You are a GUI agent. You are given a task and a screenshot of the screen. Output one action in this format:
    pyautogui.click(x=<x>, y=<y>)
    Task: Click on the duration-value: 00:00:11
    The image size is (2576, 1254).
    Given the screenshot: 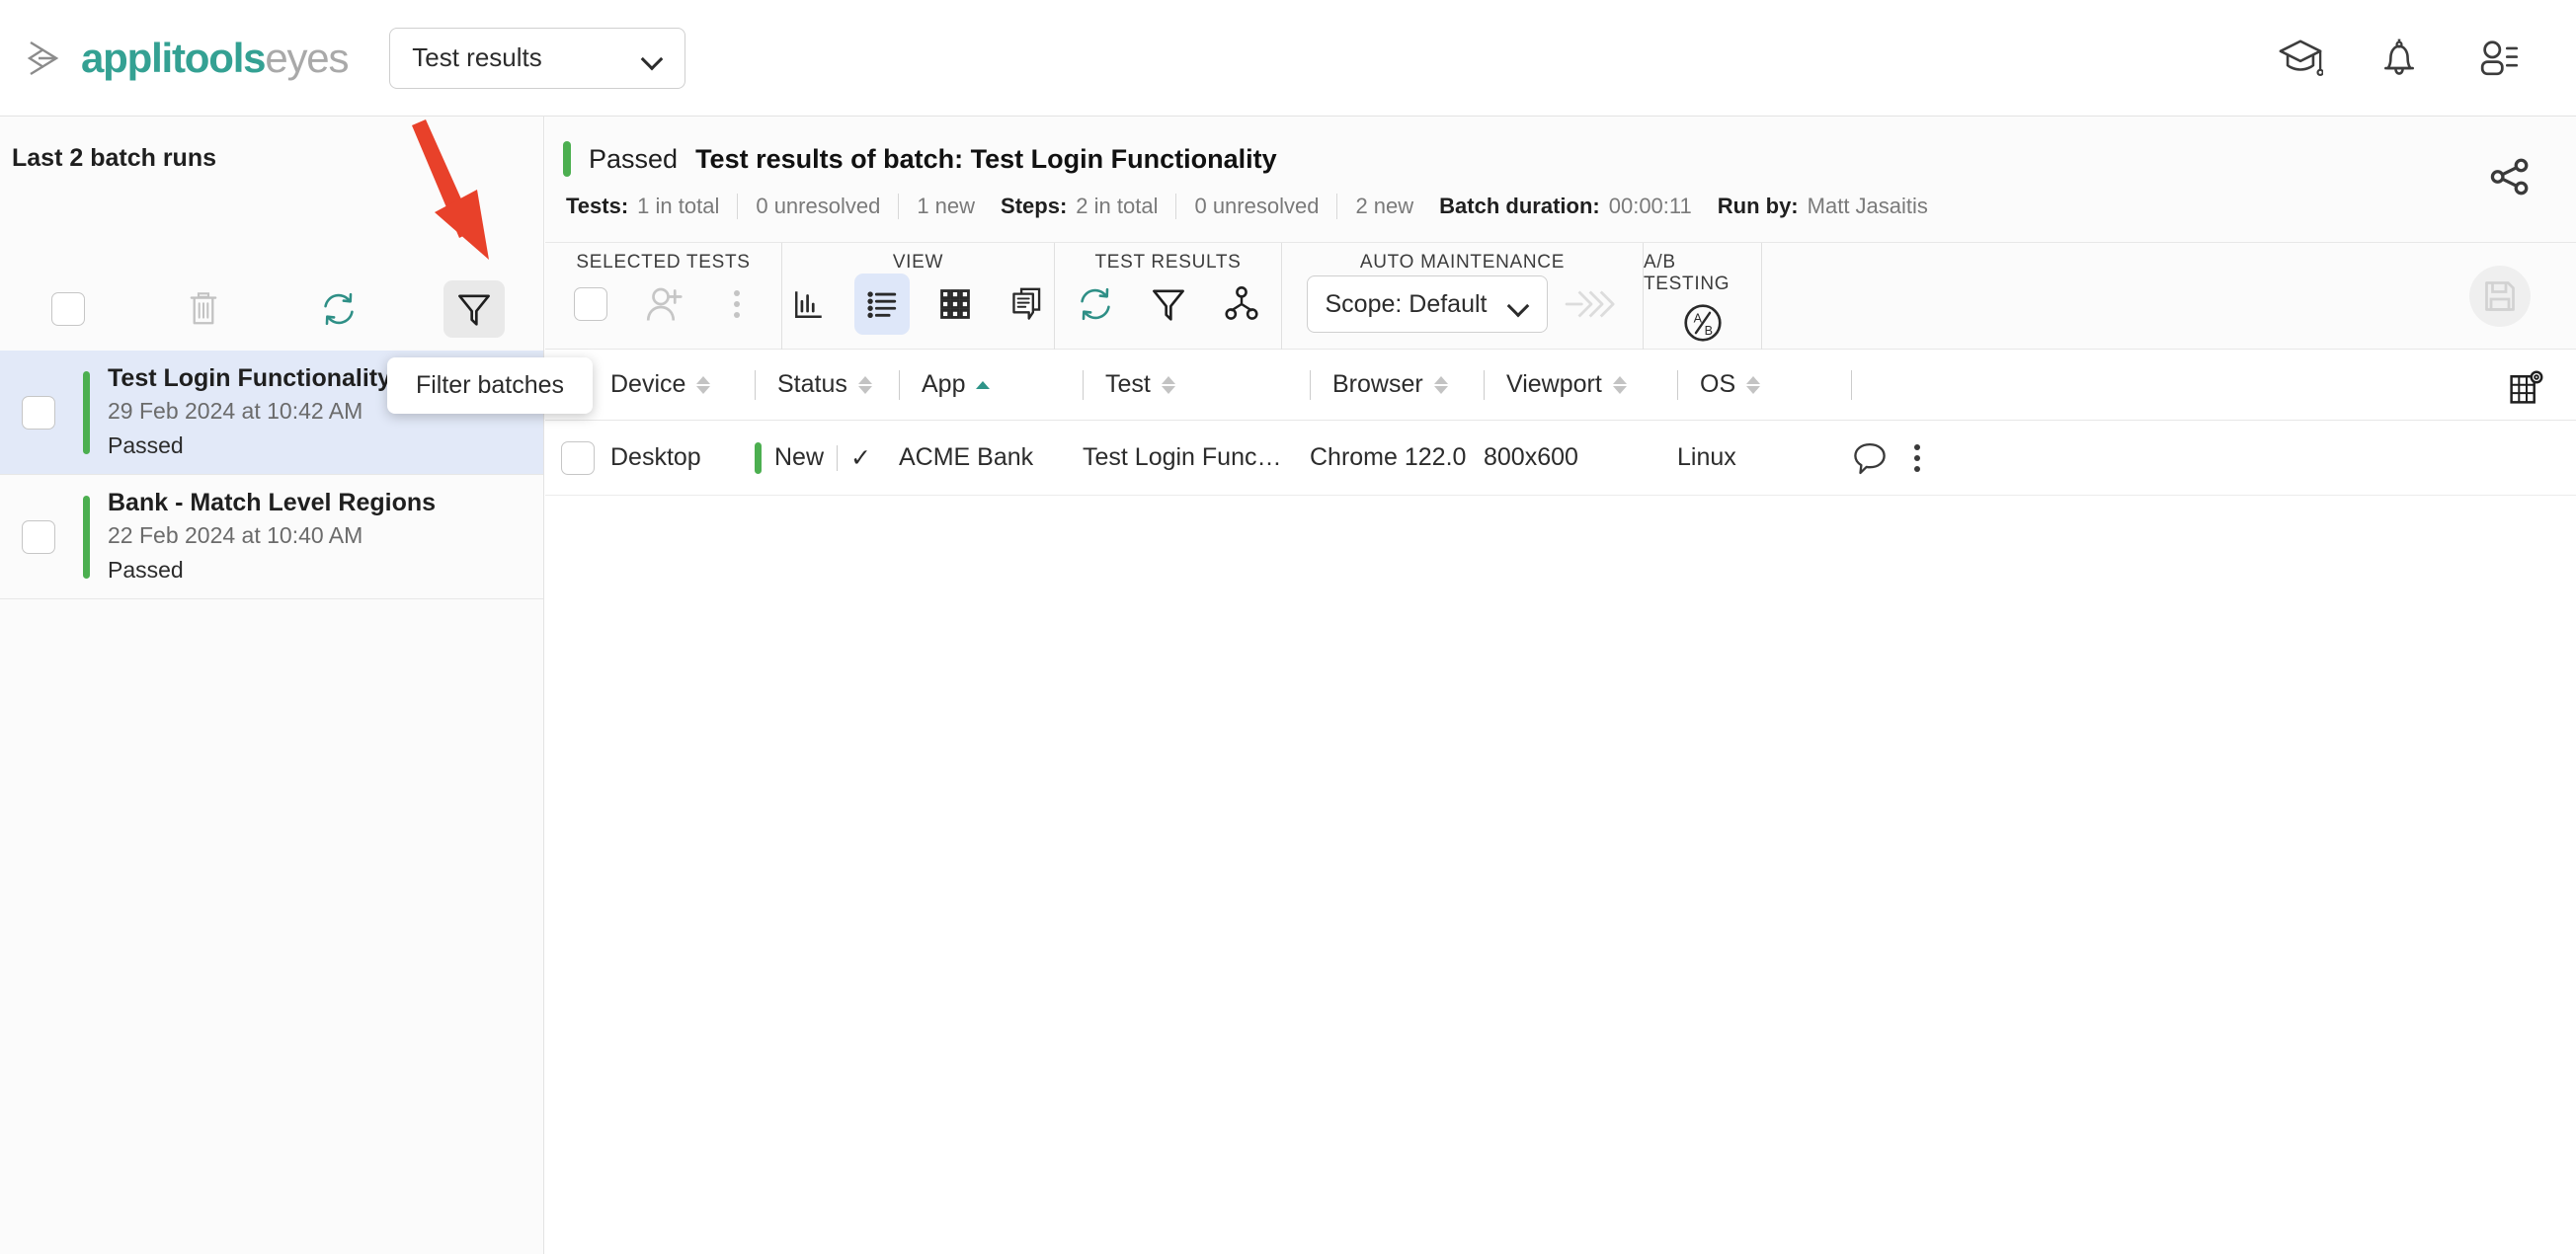 What is the action you would take?
    pyautogui.click(x=1650, y=206)
    